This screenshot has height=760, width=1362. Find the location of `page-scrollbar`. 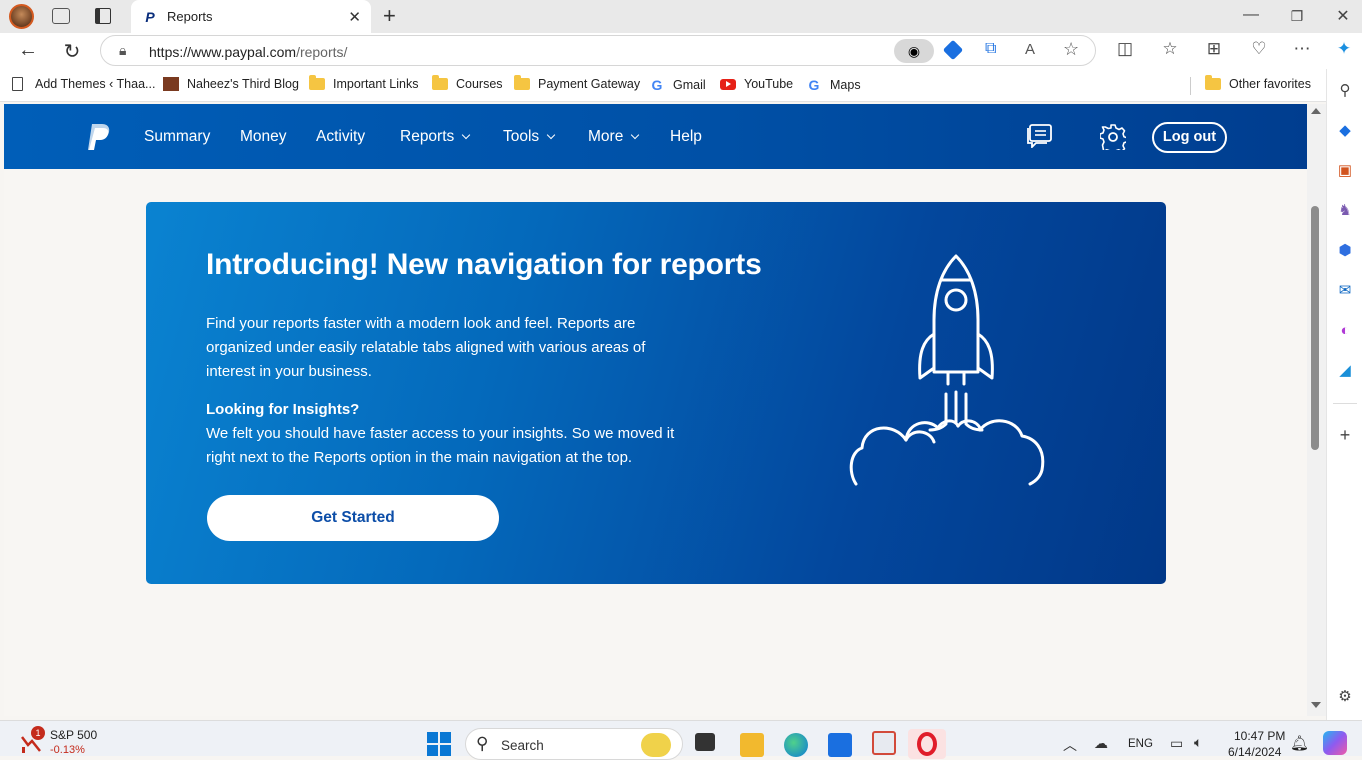

page-scrollbar is located at coordinates (1316, 410).